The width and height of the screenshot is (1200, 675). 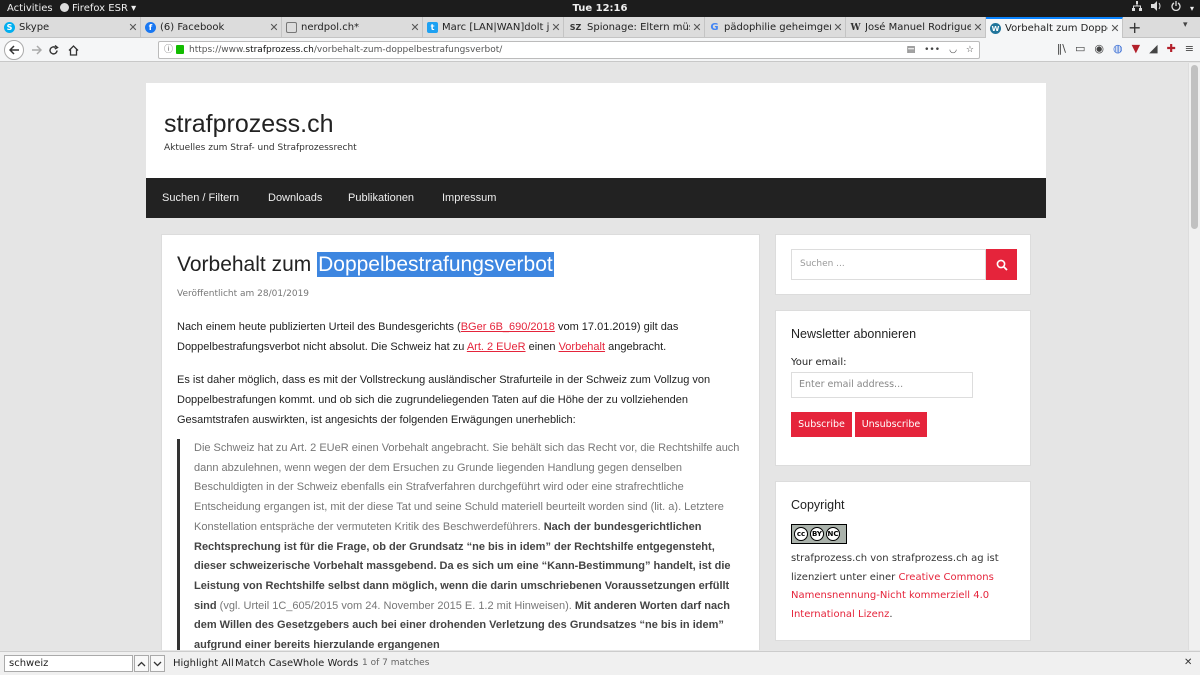 What do you see at coordinates (247, 264) in the screenshot?
I see `article-title-text: Vorbehalt zum` at bounding box center [247, 264].